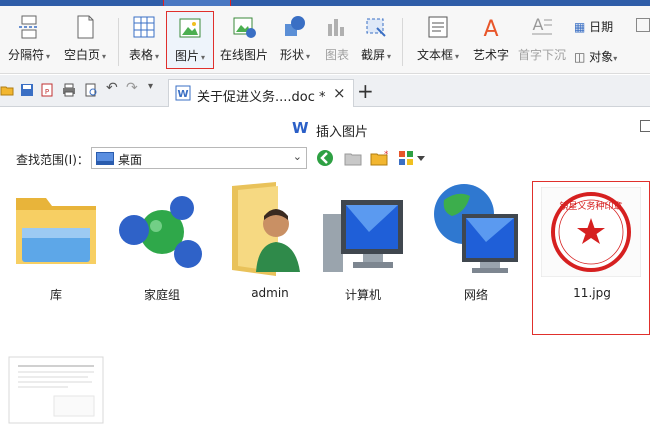  Describe the element at coordinates (580, 57) in the screenshot. I see `object-icon: ◫` at that location.